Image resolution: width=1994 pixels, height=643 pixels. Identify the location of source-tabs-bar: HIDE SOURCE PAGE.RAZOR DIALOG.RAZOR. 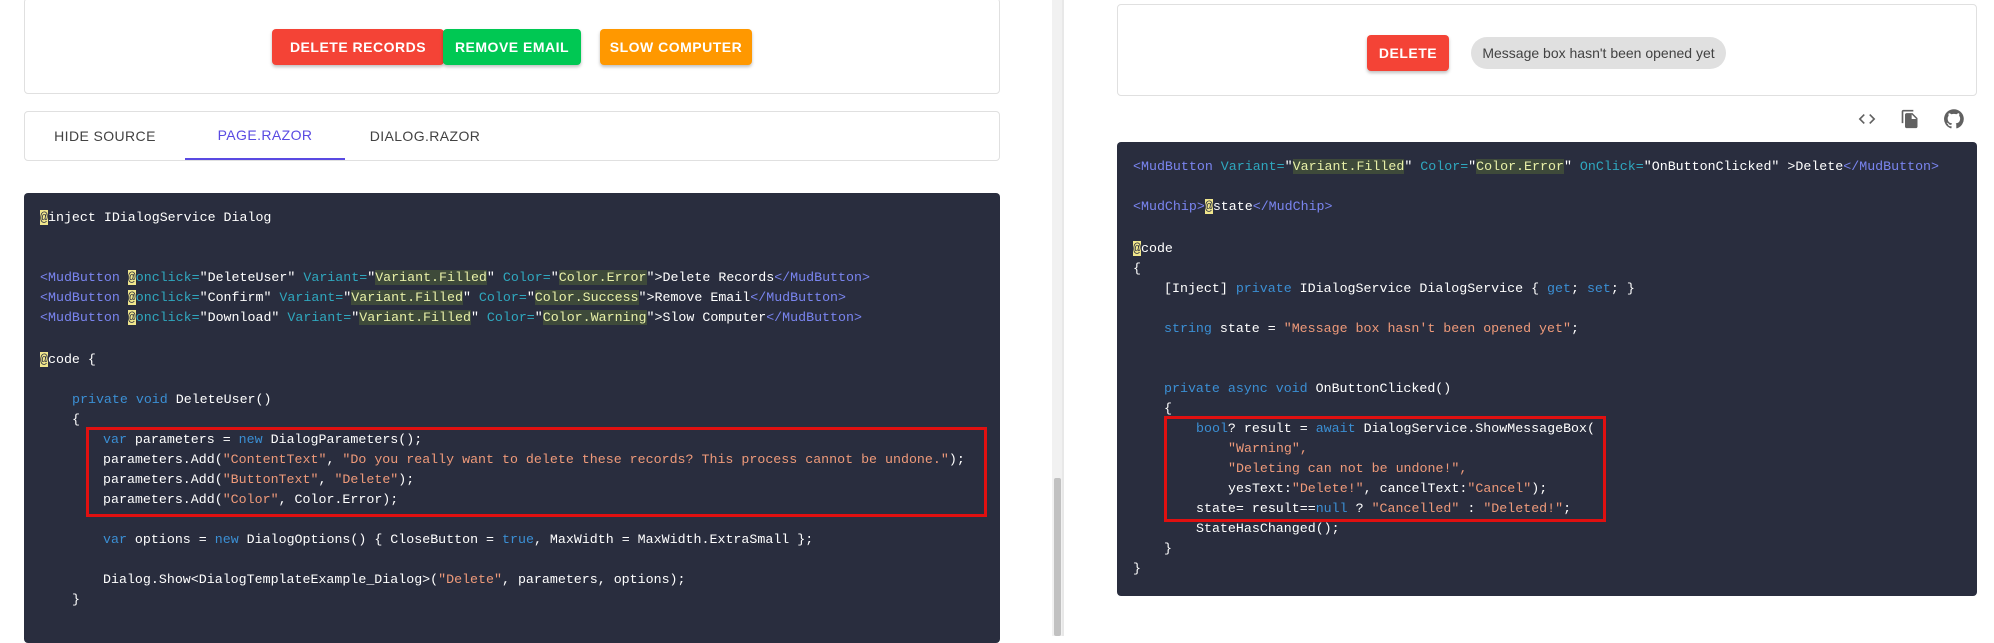
(512, 136).